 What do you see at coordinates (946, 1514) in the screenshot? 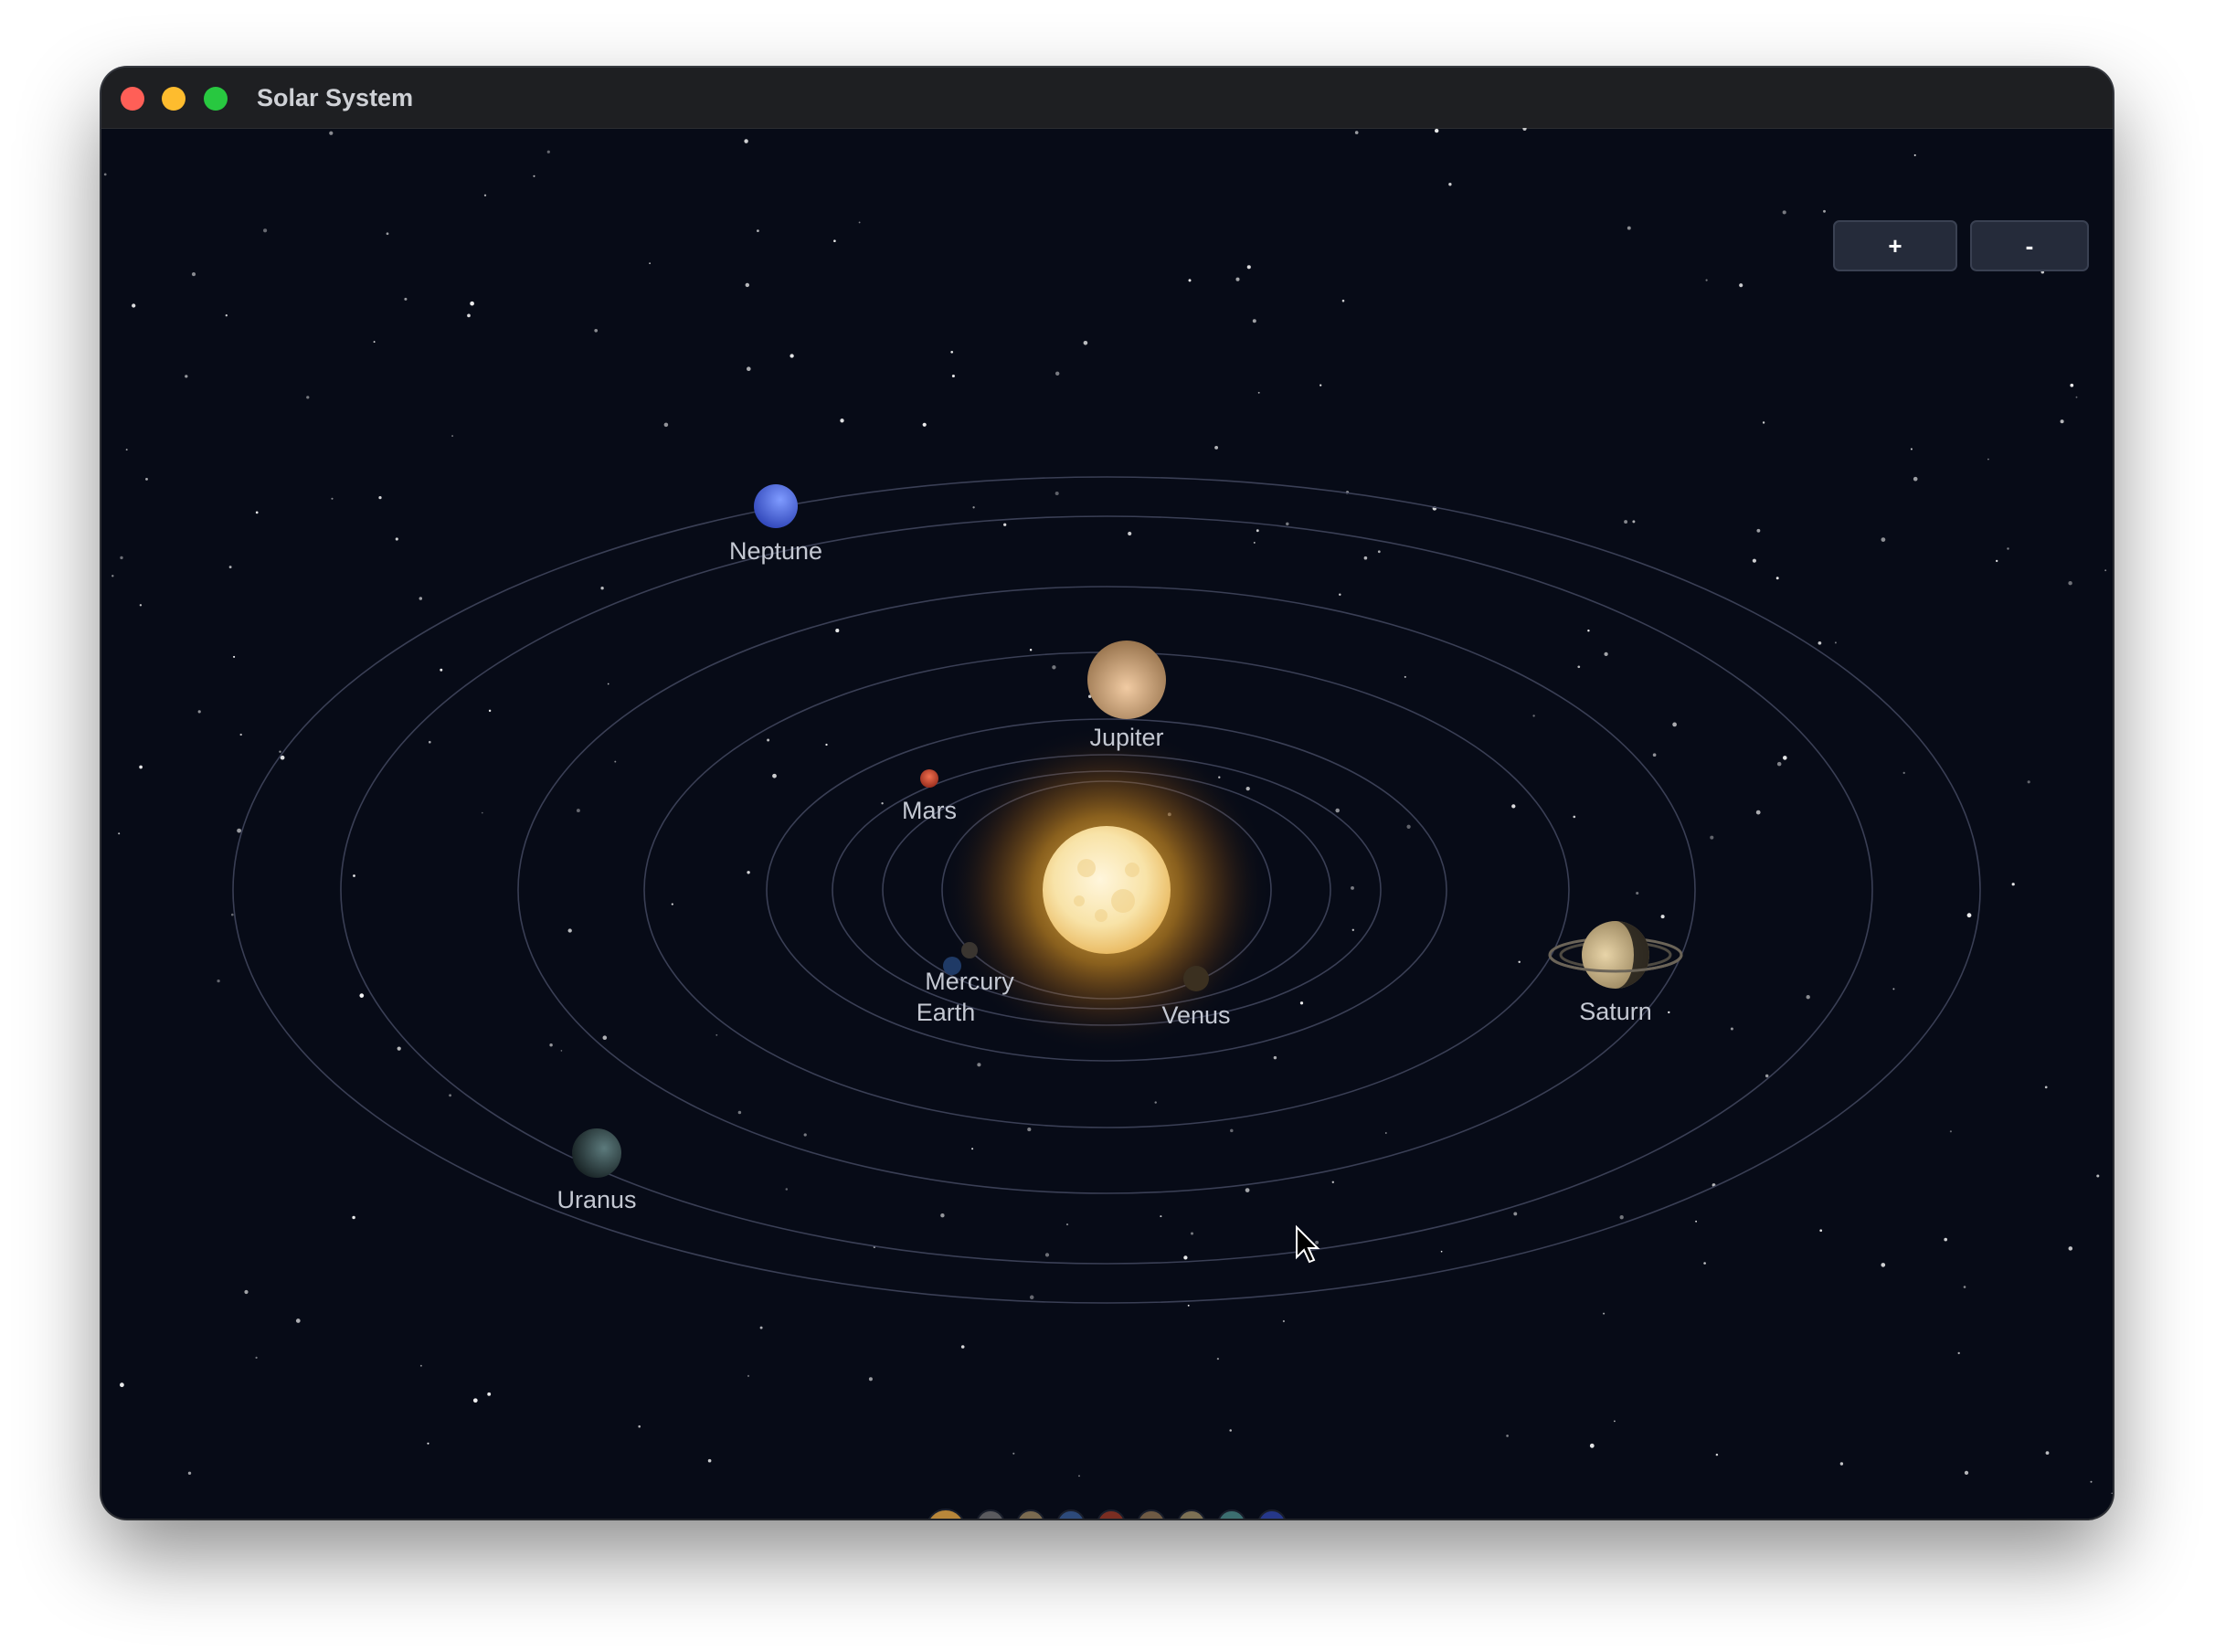
I see `selector-dot-sun` at bounding box center [946, 1514].